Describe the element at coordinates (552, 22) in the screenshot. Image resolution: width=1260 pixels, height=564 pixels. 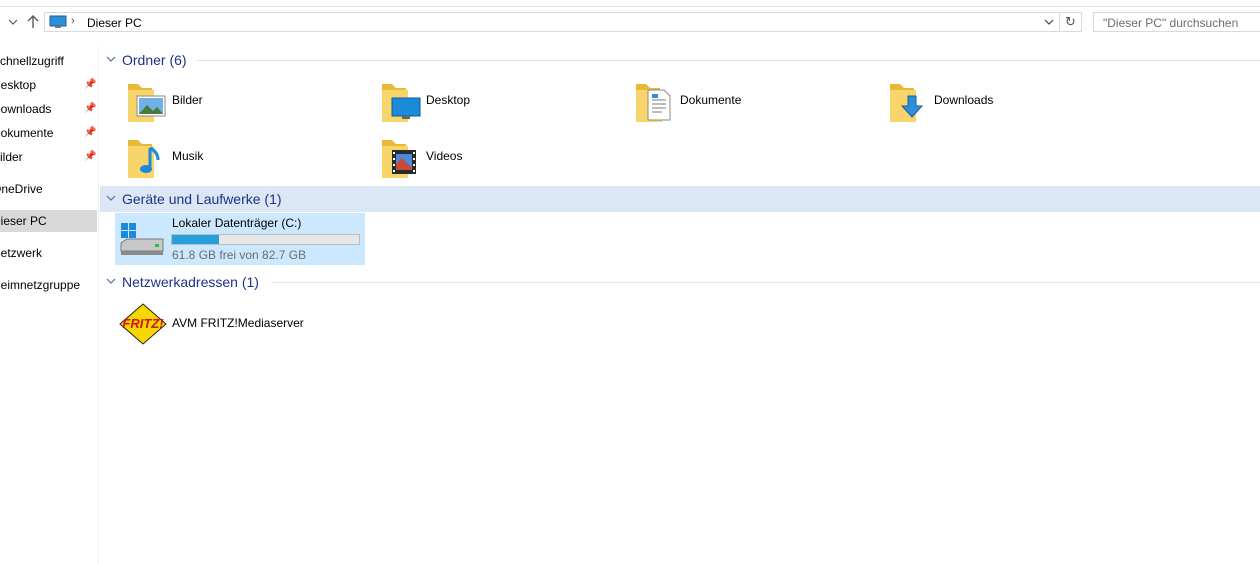
I see `address-field: › Dieser PC` at that location.